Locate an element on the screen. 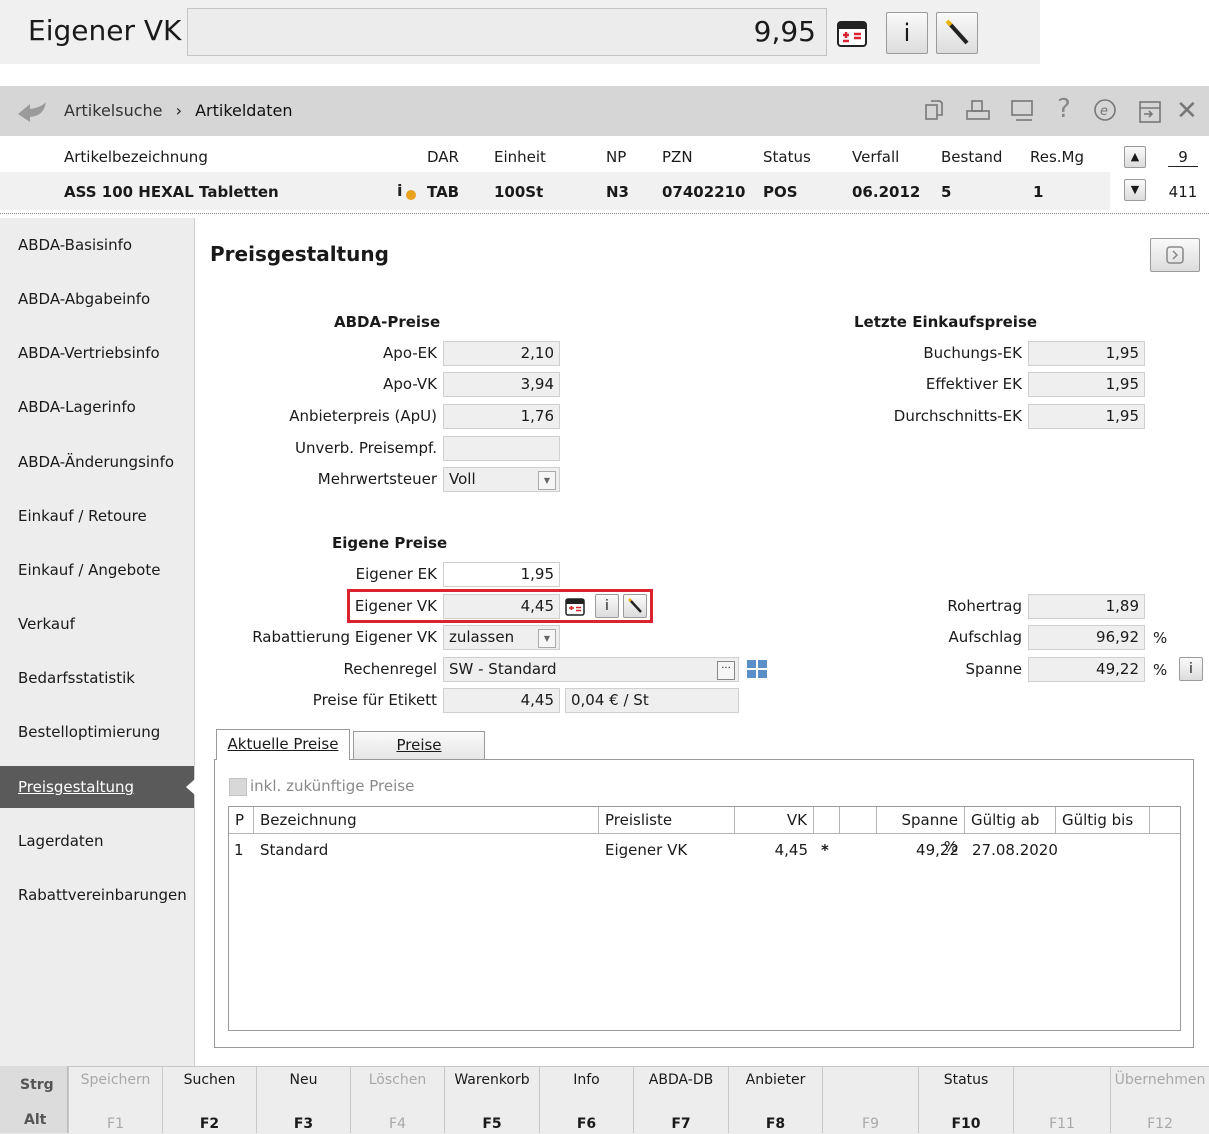  future-prices-checkbox is located at coordinates (238, 787).